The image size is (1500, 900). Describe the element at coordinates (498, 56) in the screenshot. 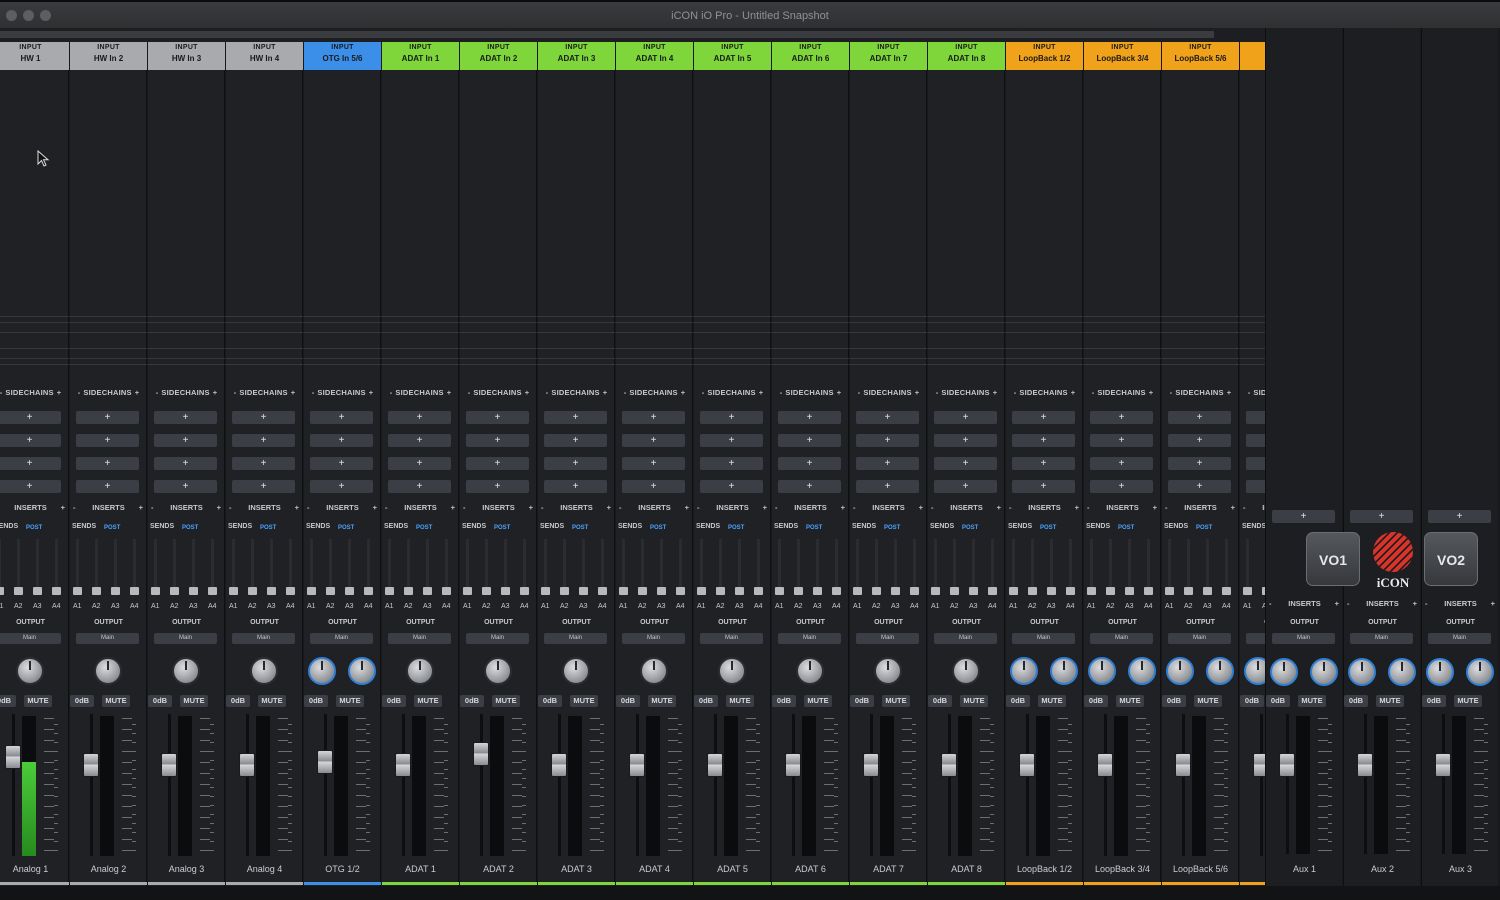

I see `channel-header: INPUT ADAT In 2` at that location.